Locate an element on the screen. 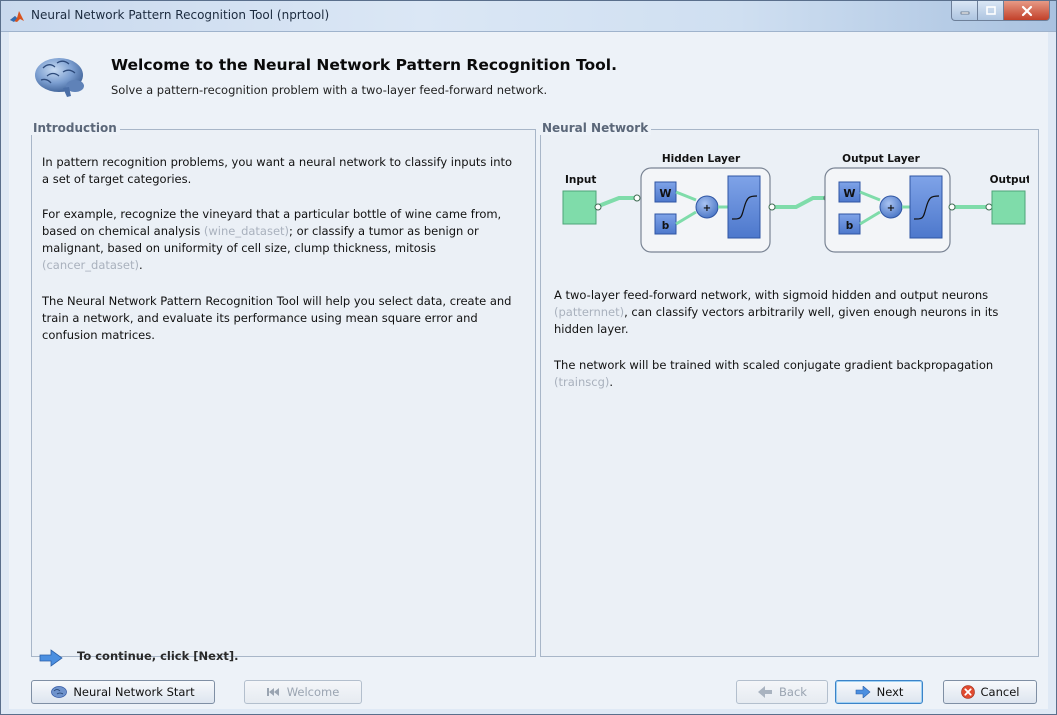 The width and height of the screenshot is (1057, 715). connection-input-hidden is located at coordinates (617, 202).